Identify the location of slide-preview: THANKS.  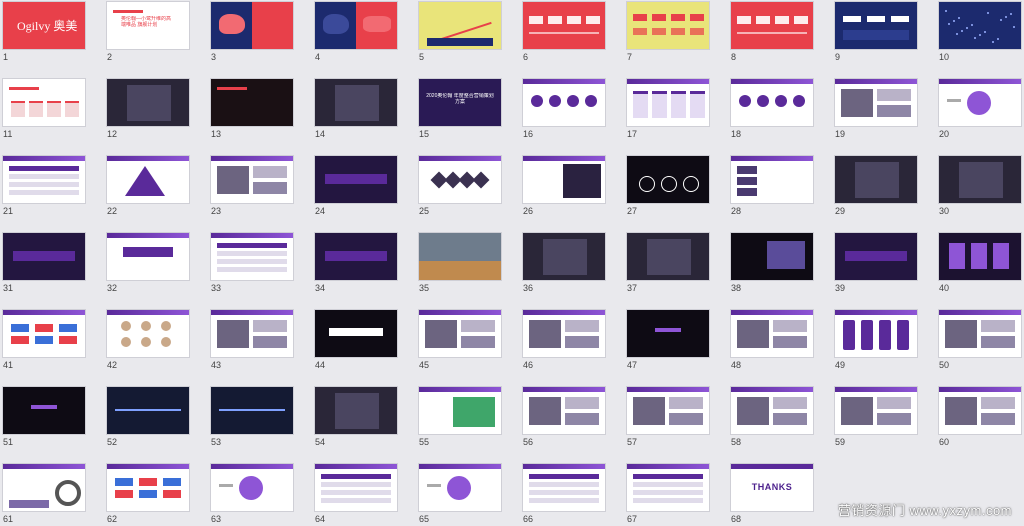
(772, 487).